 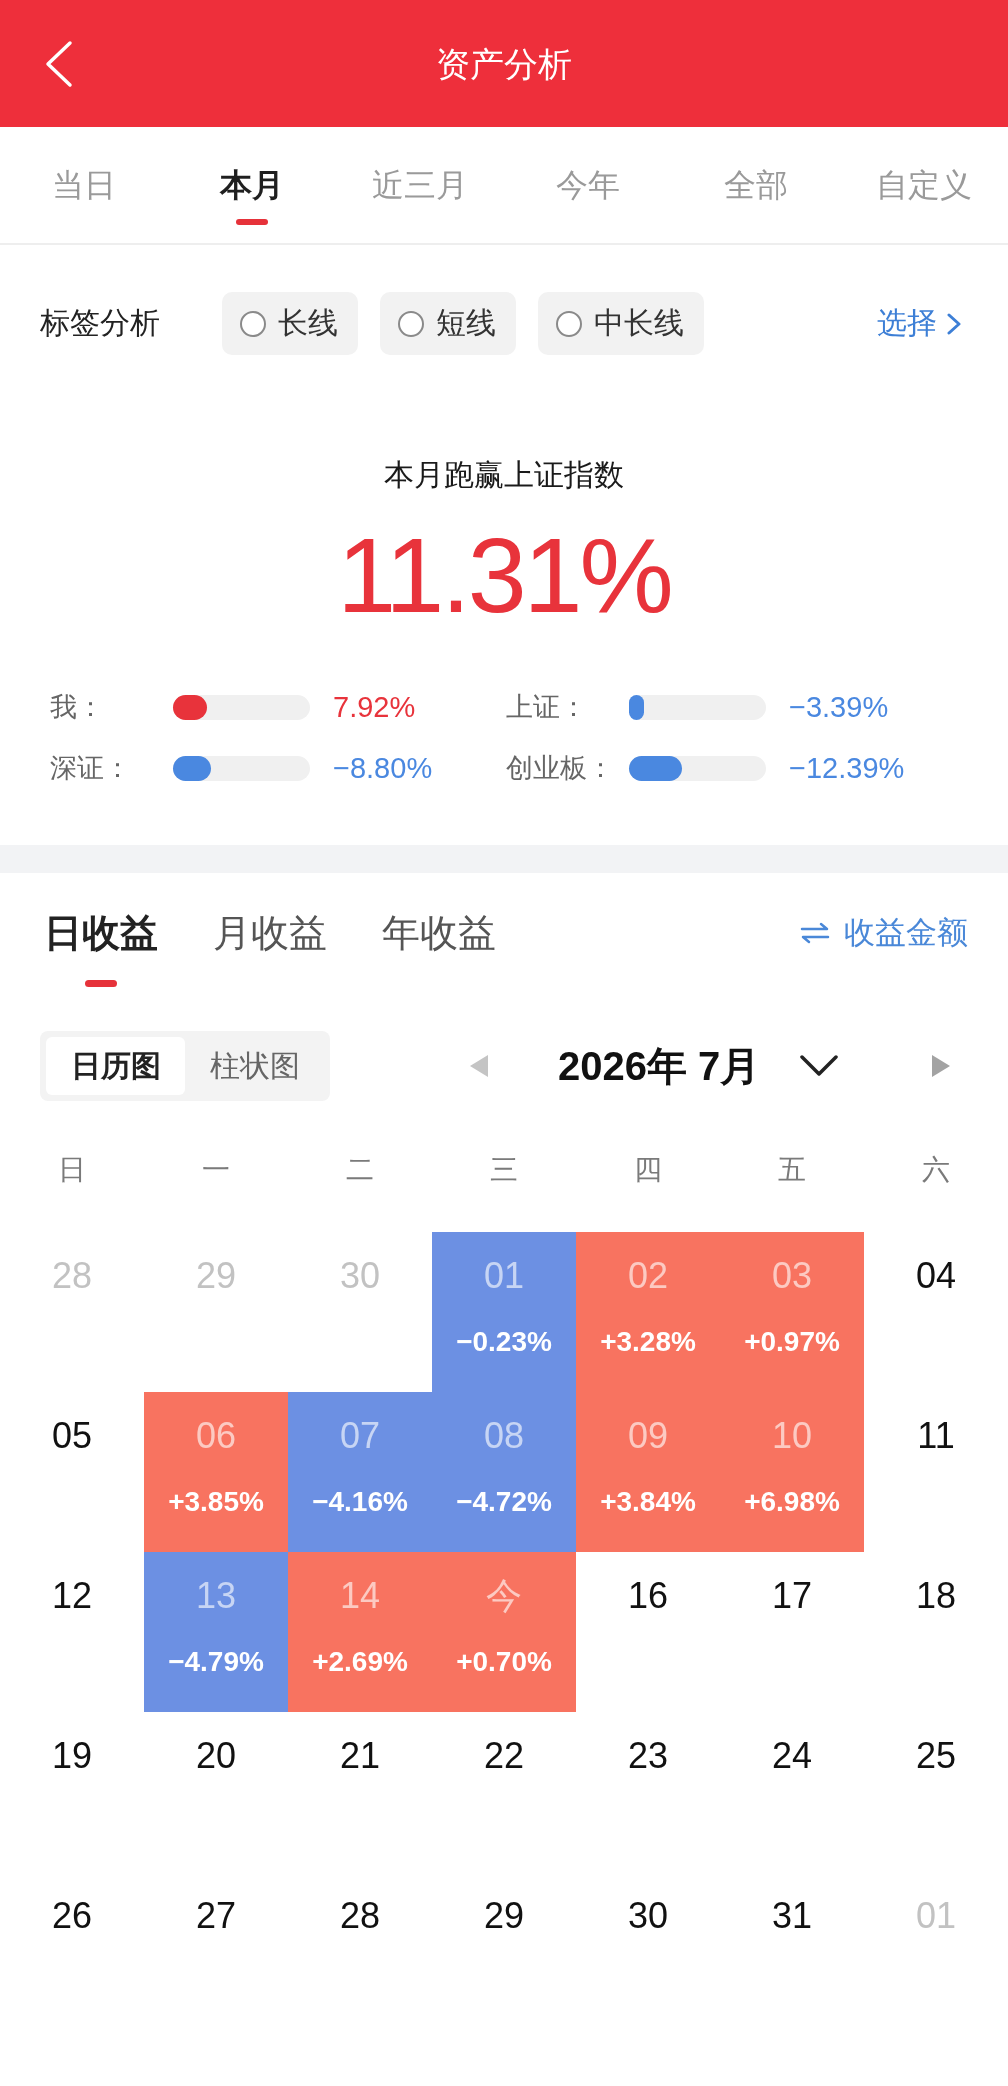 I want to click on day-number: 29, so click(x=503, y=1916).